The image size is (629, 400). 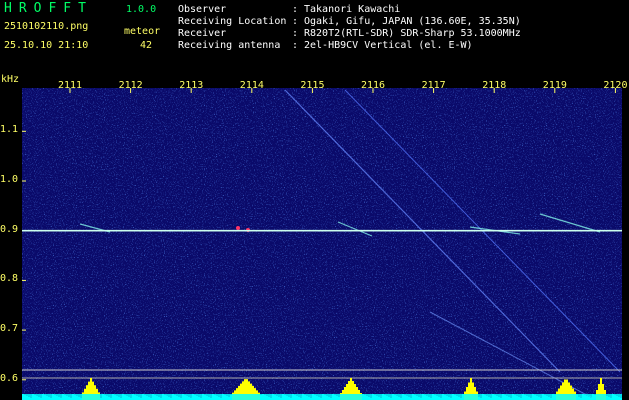 I want to click on y-tick-label: 0.8, so click(x=9, y=279).